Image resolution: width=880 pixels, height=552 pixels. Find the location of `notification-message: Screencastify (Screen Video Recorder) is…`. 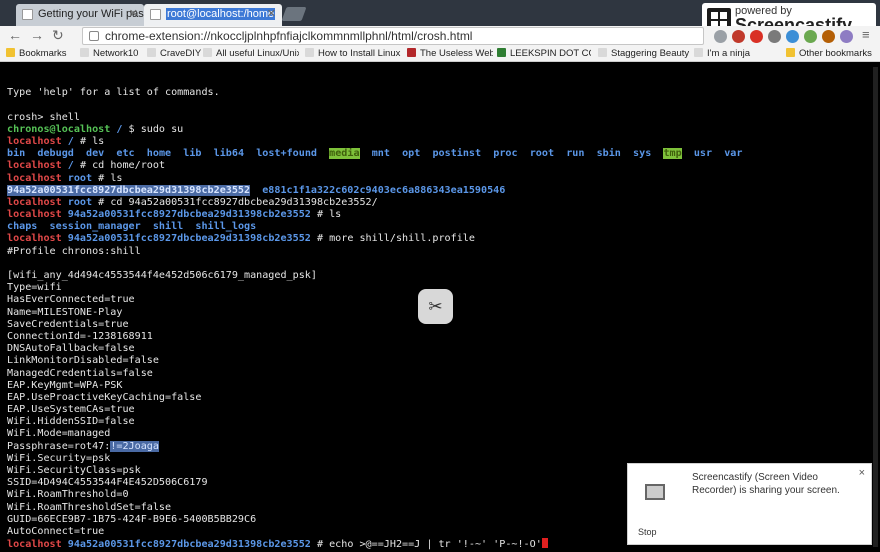

notification-message: Screencastify (Screen Video Recorder) is… is located at coordinates (766, 484).